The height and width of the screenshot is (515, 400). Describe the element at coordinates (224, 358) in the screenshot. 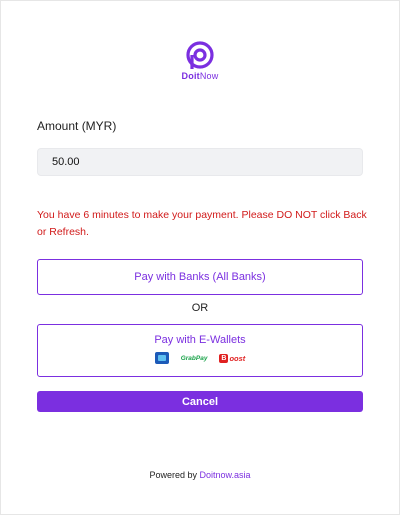

I see `boost-icon-letter: B` at that location.